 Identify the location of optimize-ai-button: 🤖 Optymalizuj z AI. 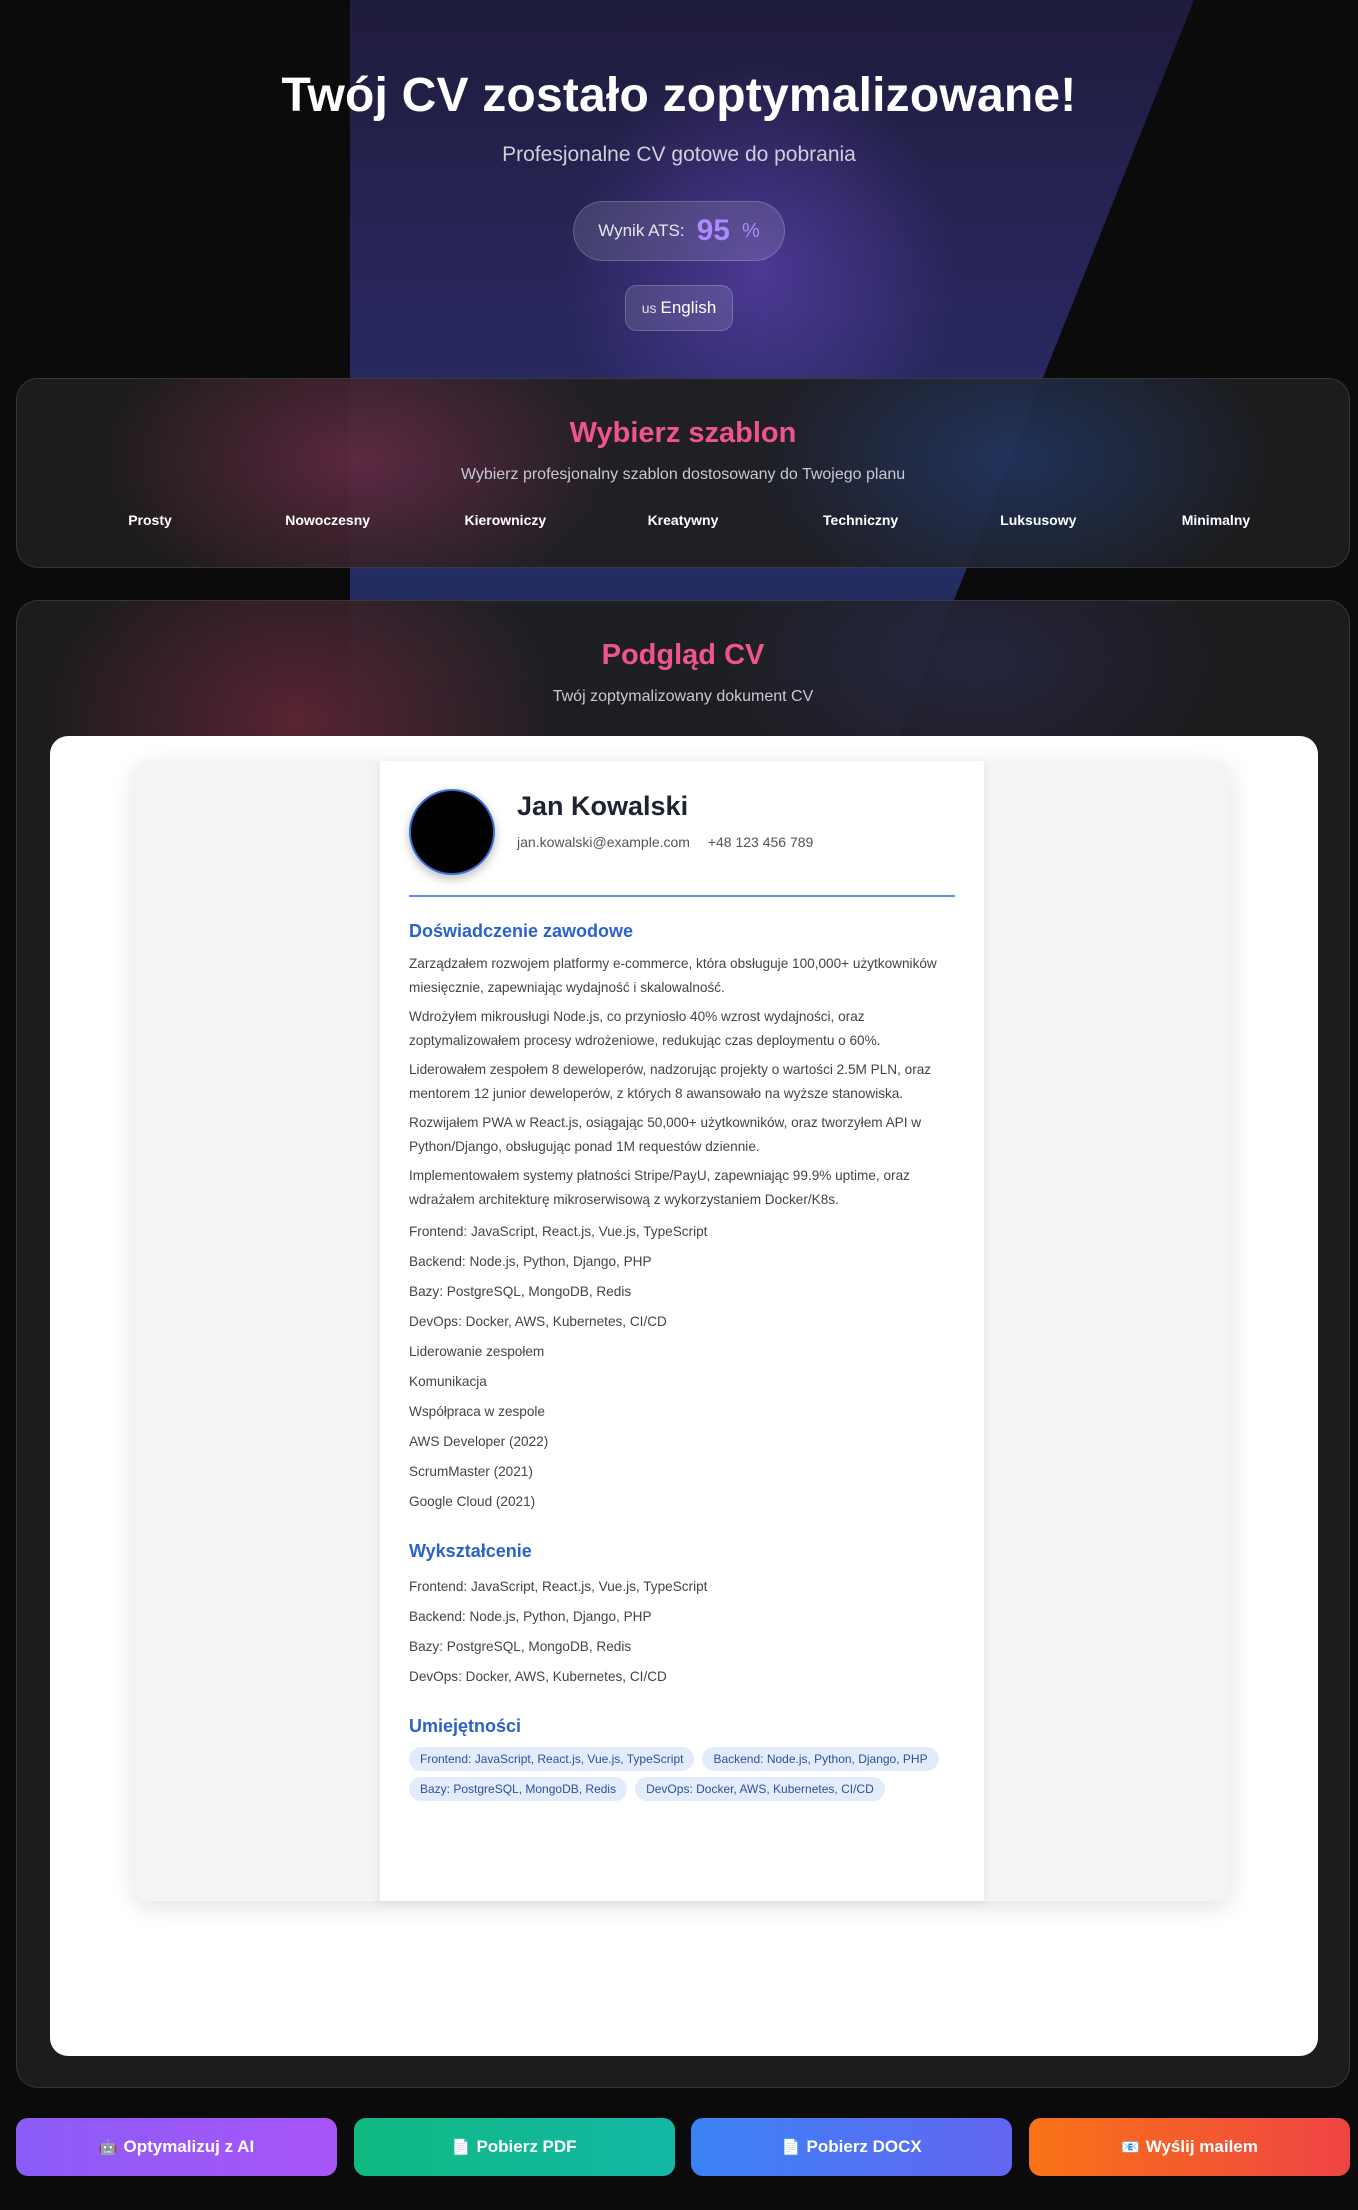
(176, 2147).